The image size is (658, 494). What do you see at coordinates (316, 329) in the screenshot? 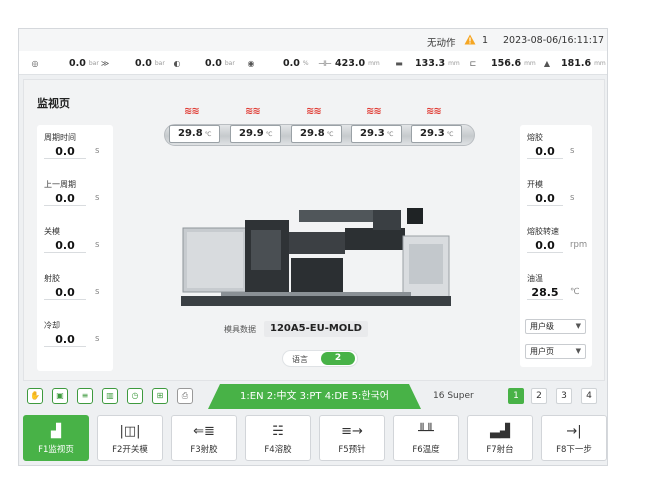
I see `mold-name: 120A5-EU-MOLD` at bounding box center [316, 329].